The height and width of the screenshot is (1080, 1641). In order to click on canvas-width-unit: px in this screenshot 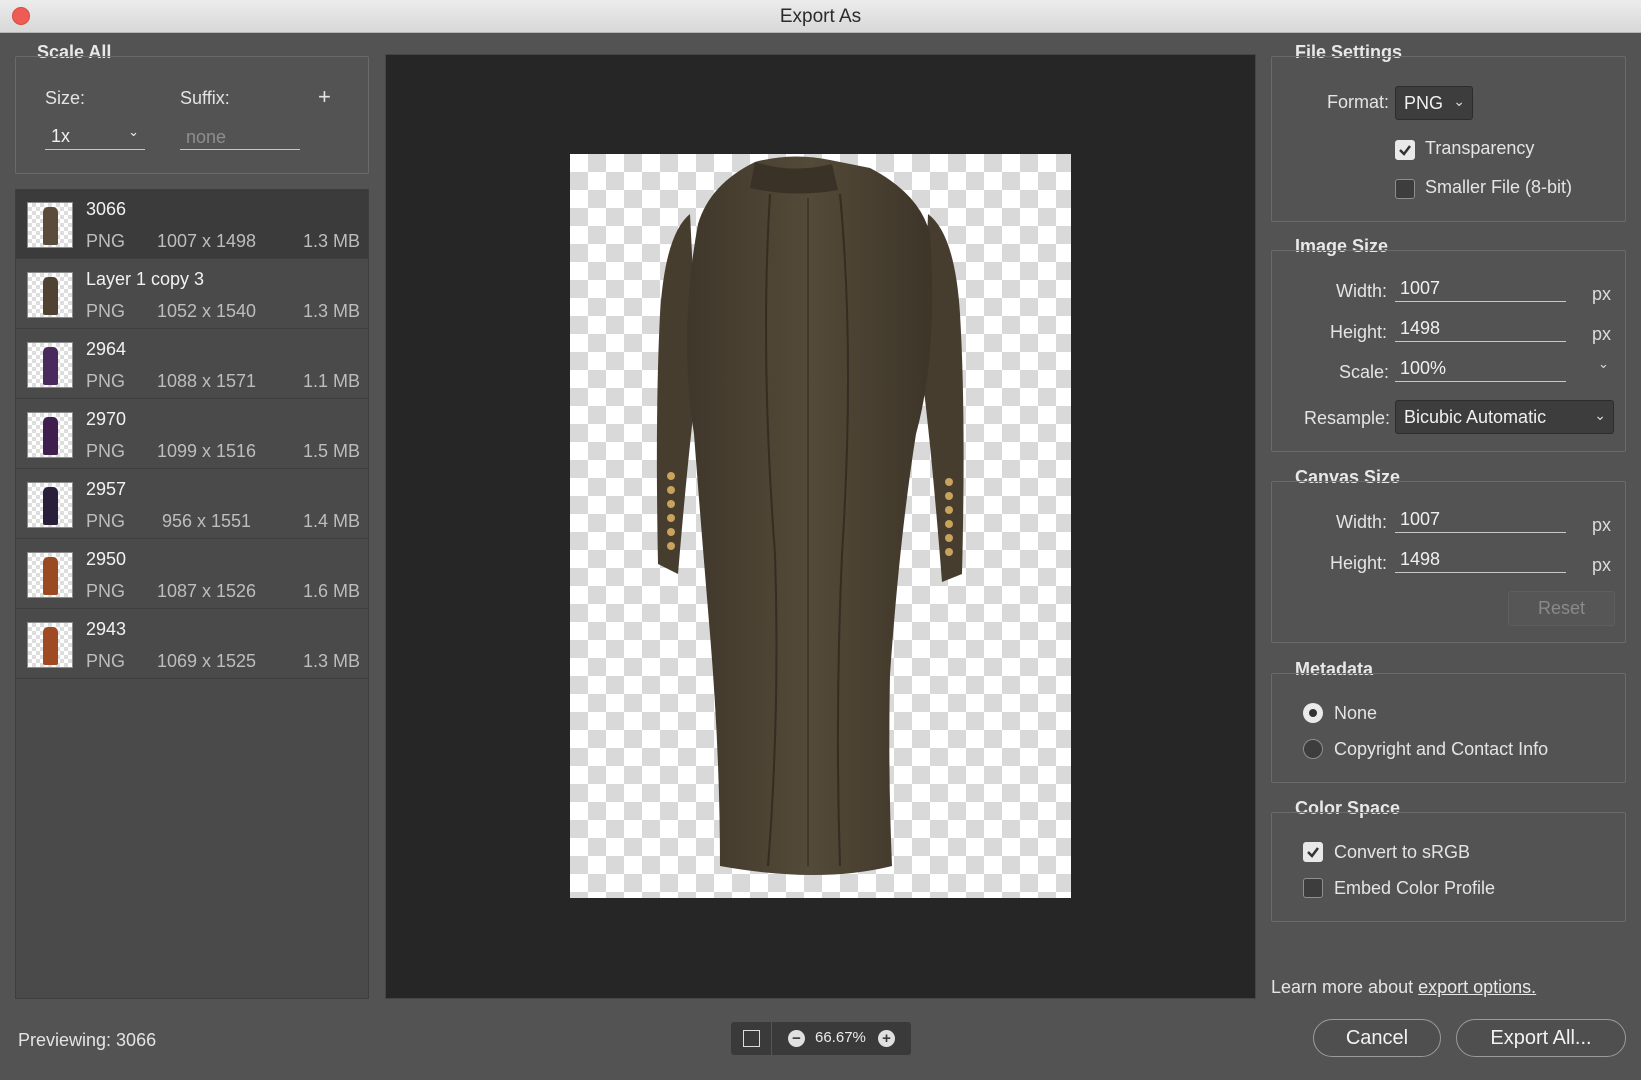, I will do `click(1602, 525)`.